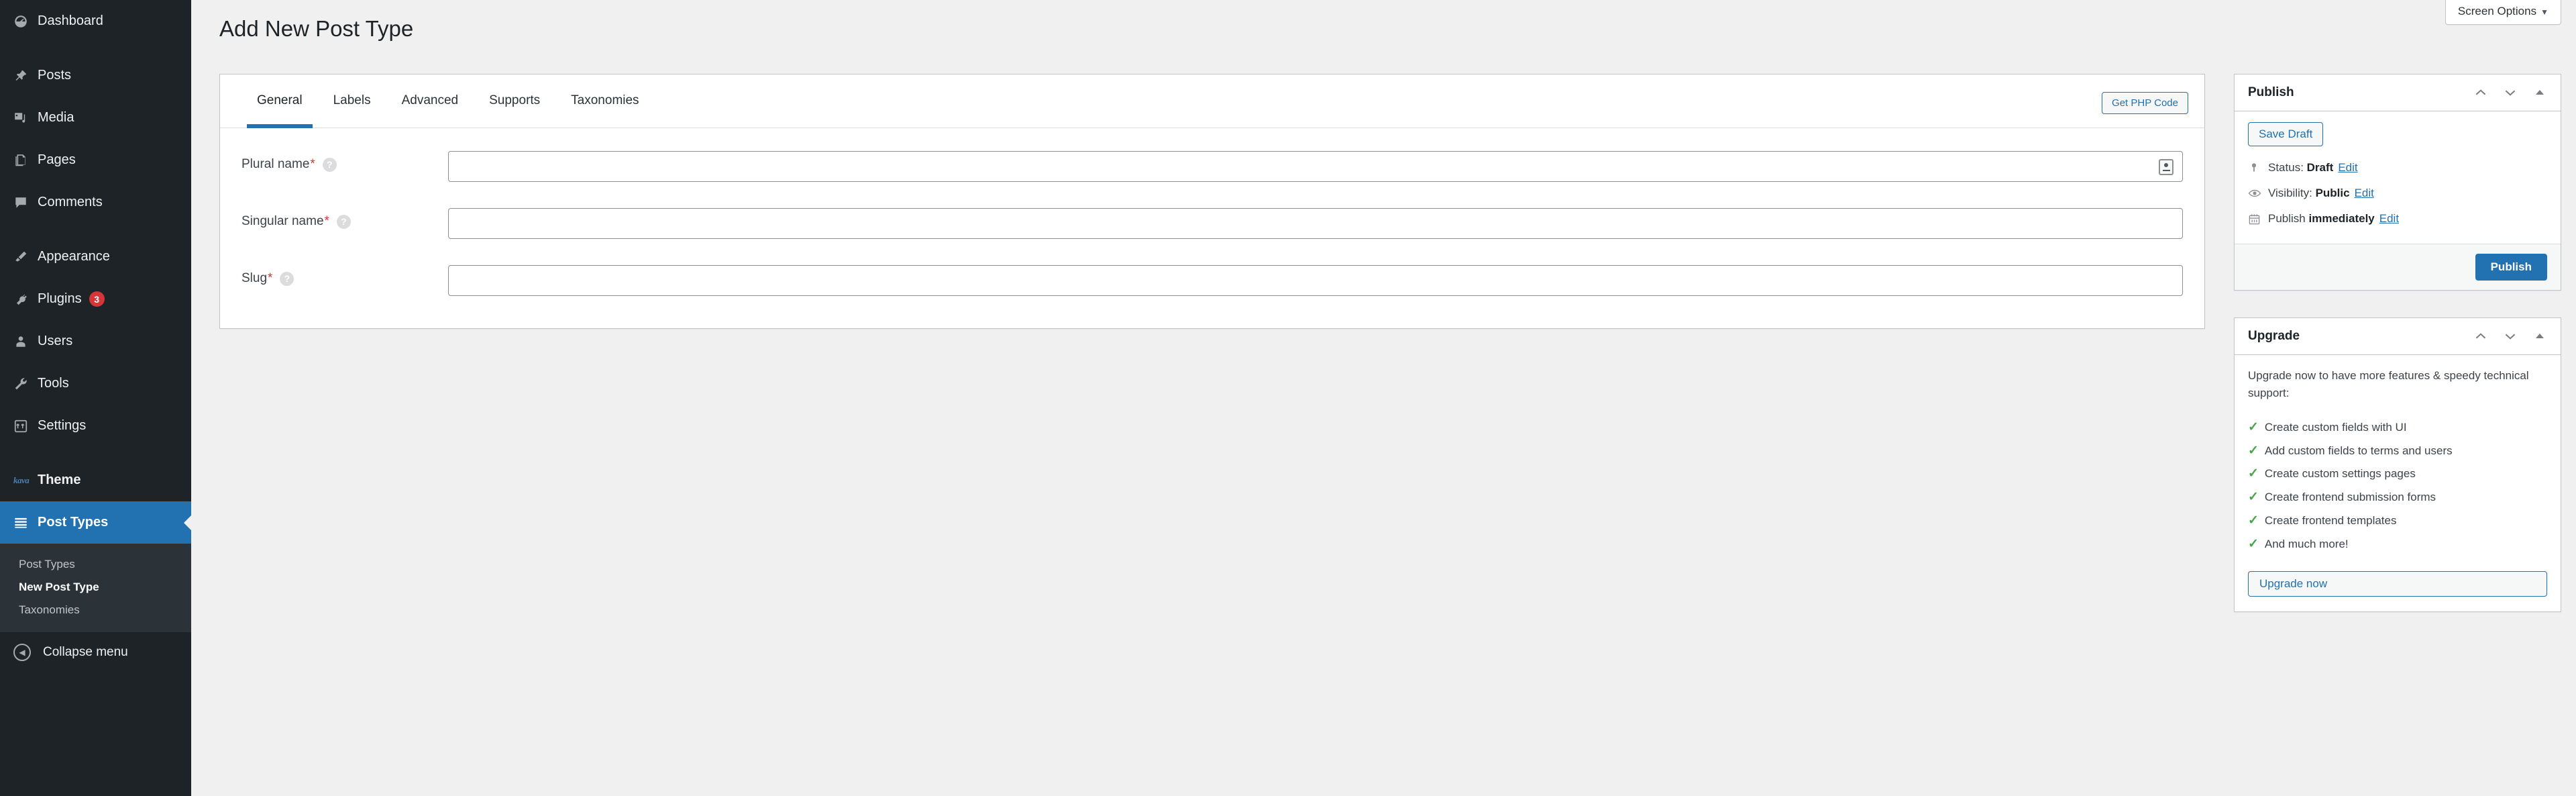  I want to click on tab-labels: Labels, so click(352, 101).